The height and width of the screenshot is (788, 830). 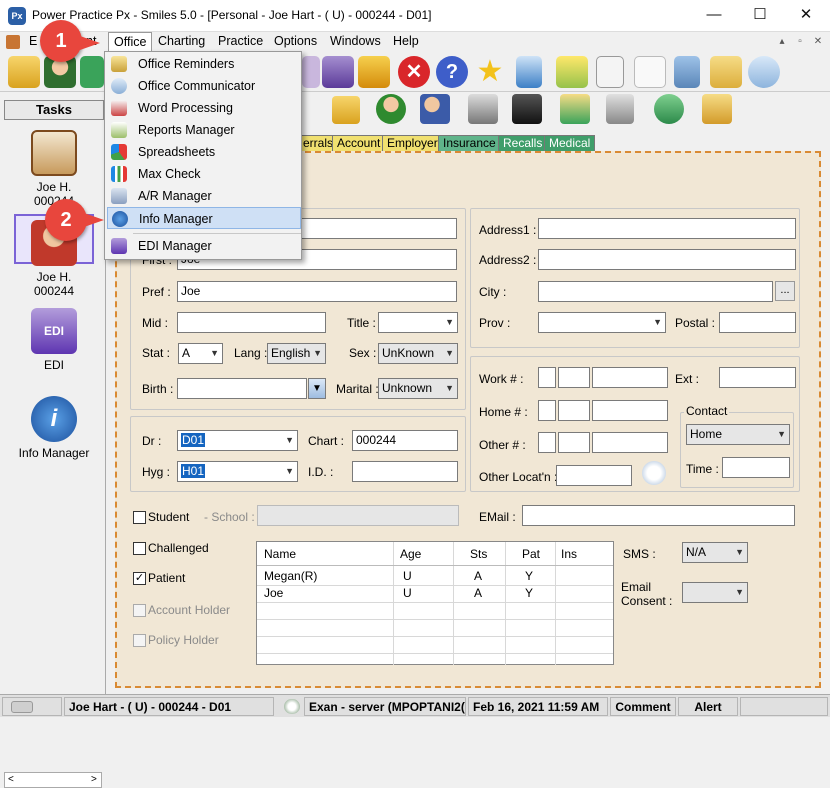 What do you see at coordinates (610, 72) in the screenshot?
I see `document-icon` at bounding box center [610, 72].